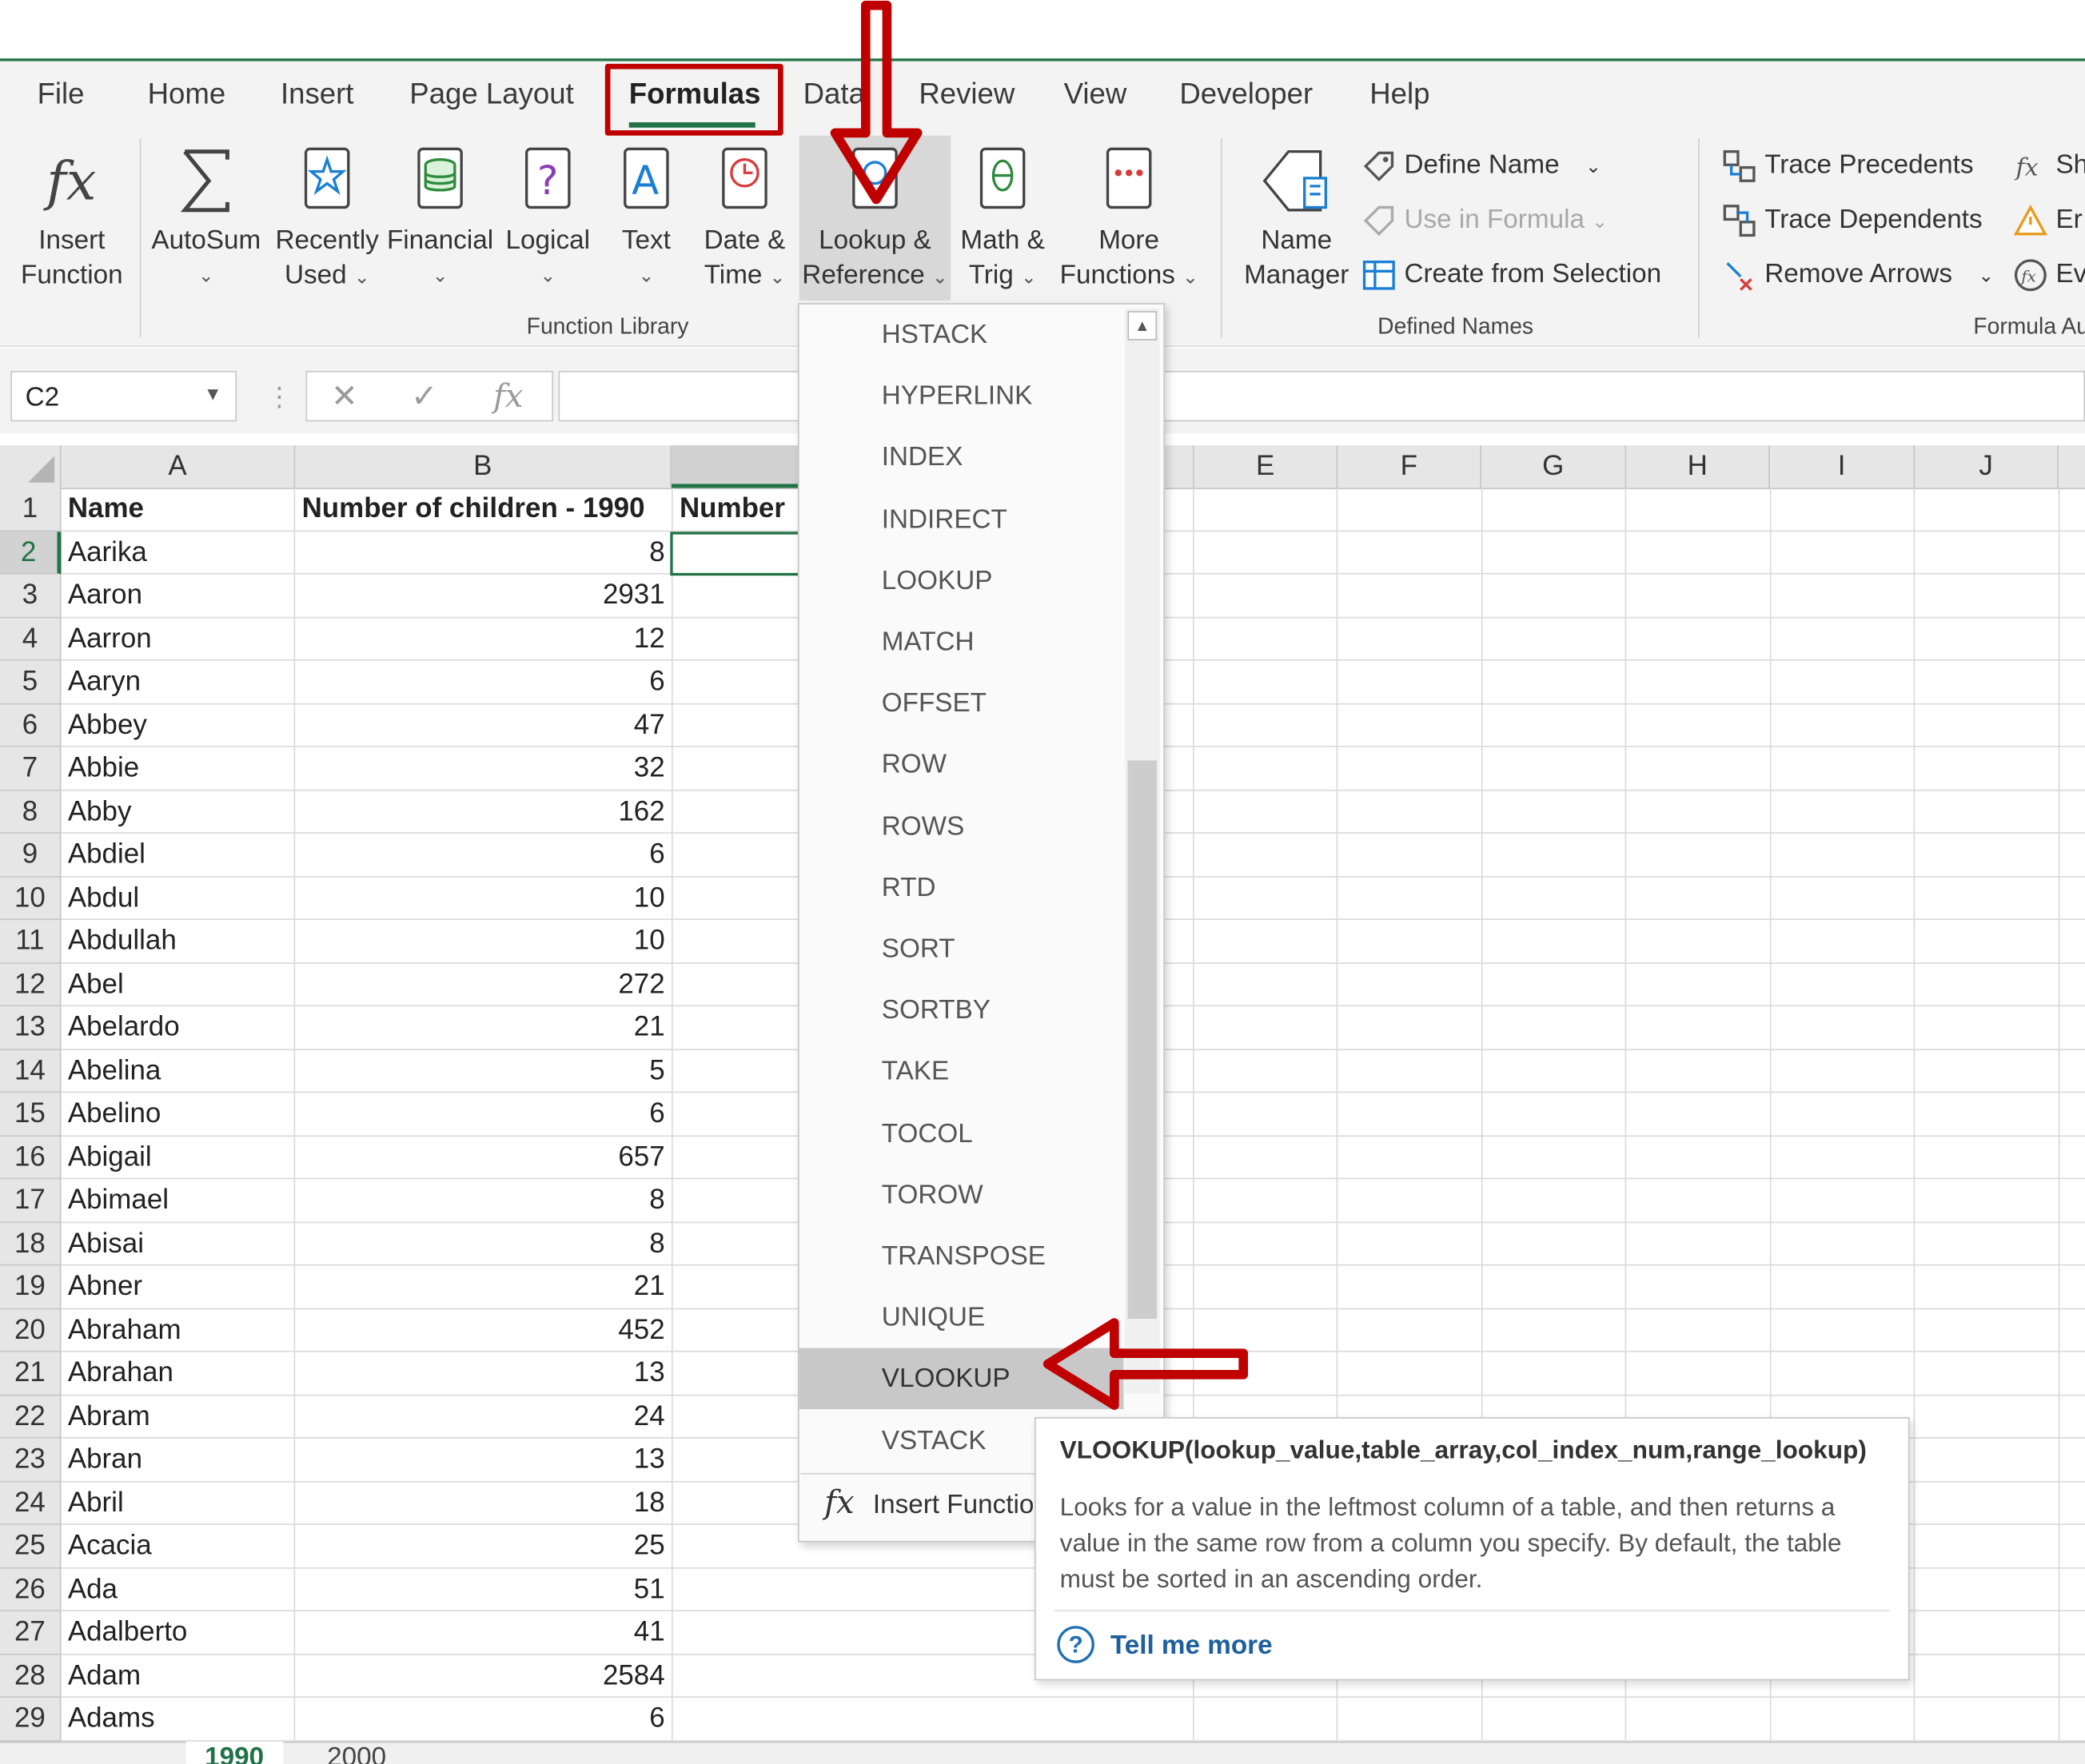 This screenshot has width=2085, height=1764. What do you see at coordinates (961, 827) in the screenshot?
I see `menu-item-rows: ROWS` at bounding box center [961, 827].